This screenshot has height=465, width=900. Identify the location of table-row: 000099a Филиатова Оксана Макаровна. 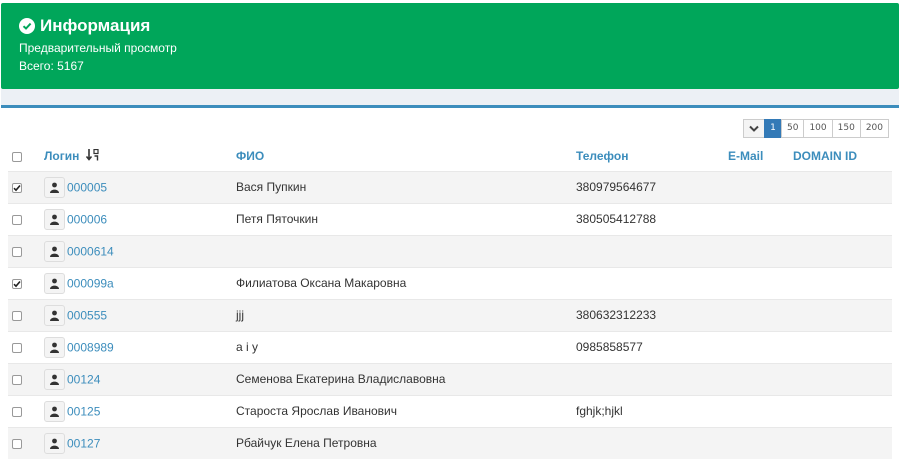
(450, 282).